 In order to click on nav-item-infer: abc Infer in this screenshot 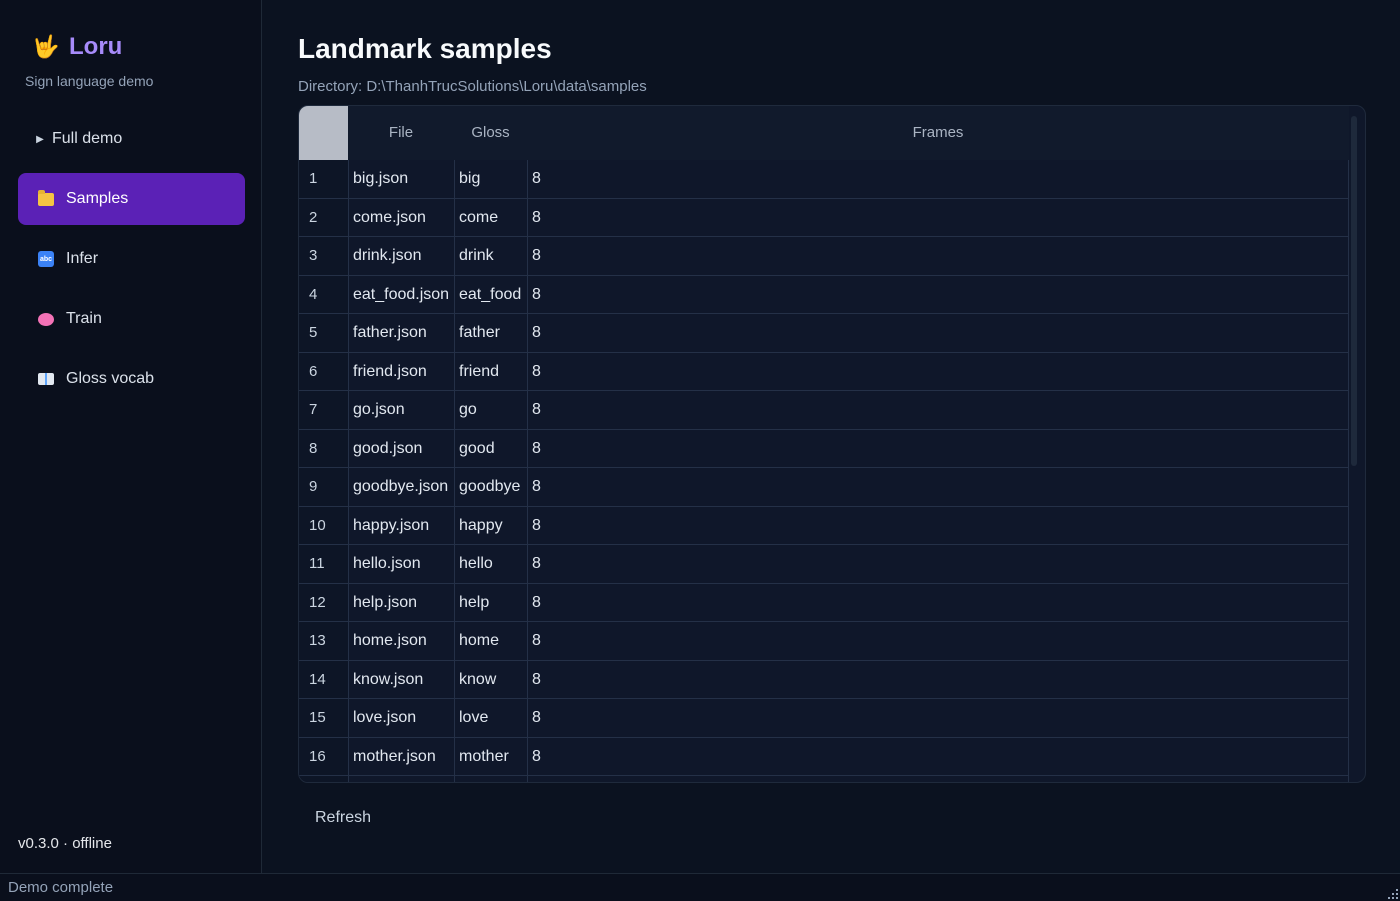, I will do `click(131, 259)`.